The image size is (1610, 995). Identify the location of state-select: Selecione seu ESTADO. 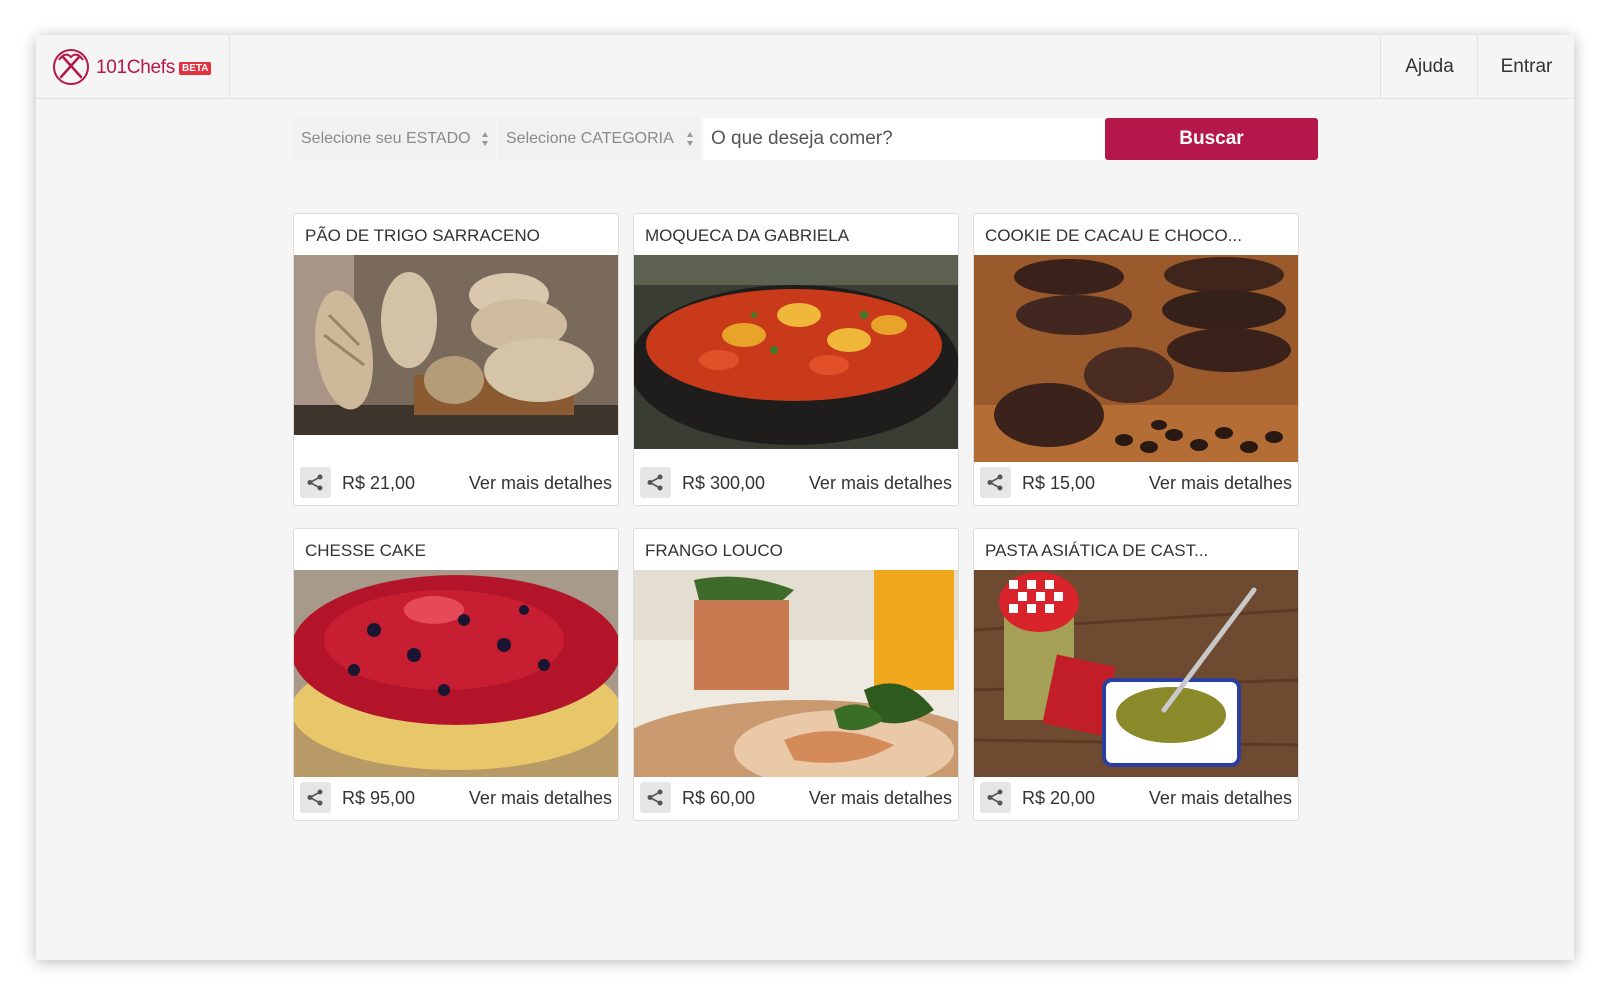
(394, 139).